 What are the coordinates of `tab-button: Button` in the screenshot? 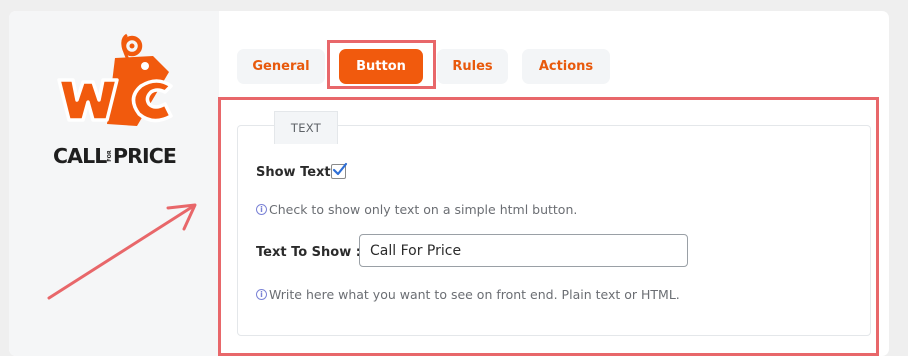 It's located at (381, 66).